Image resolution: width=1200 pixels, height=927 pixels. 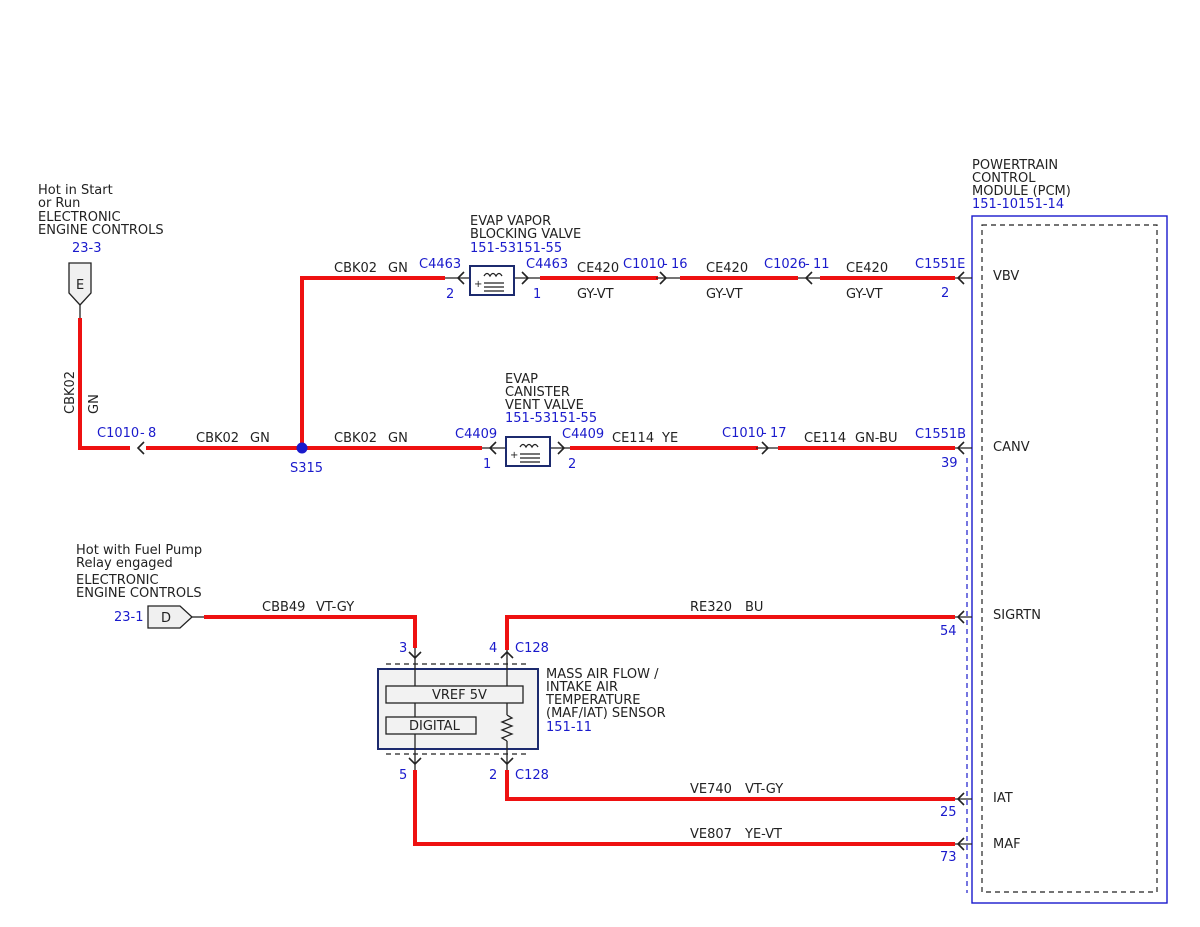 What do you see at coordinates (1006, 276) in the screenshot?
I see `pcm-pin-vbv-label: VBV` at bounding box center [1006, 276].